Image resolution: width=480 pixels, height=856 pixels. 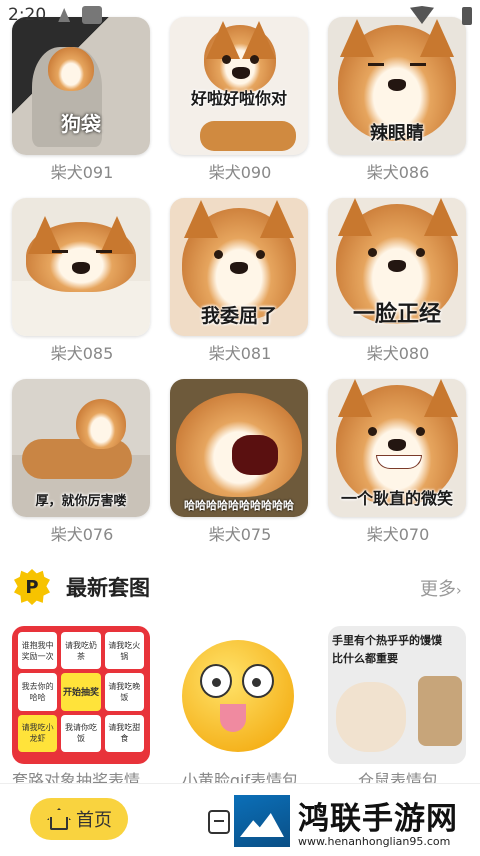 What do you see at coordinates (397, 695) in the screenshot?
I see `sticker-set-thumbnail: 手里有个热乎乎的馒馍 比什么都重要` at bounding box center [397, 695].